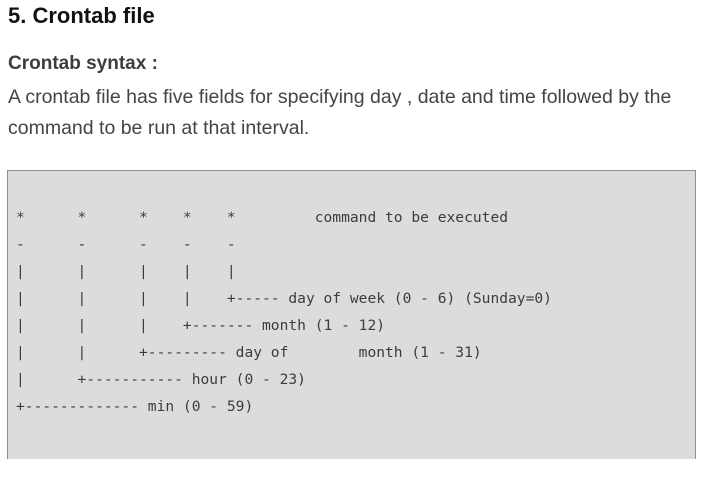  Describe the element at coordinates (262, 217) in the screenshot. I see `code-line-stars: * * * * * command to be executed` at that location.